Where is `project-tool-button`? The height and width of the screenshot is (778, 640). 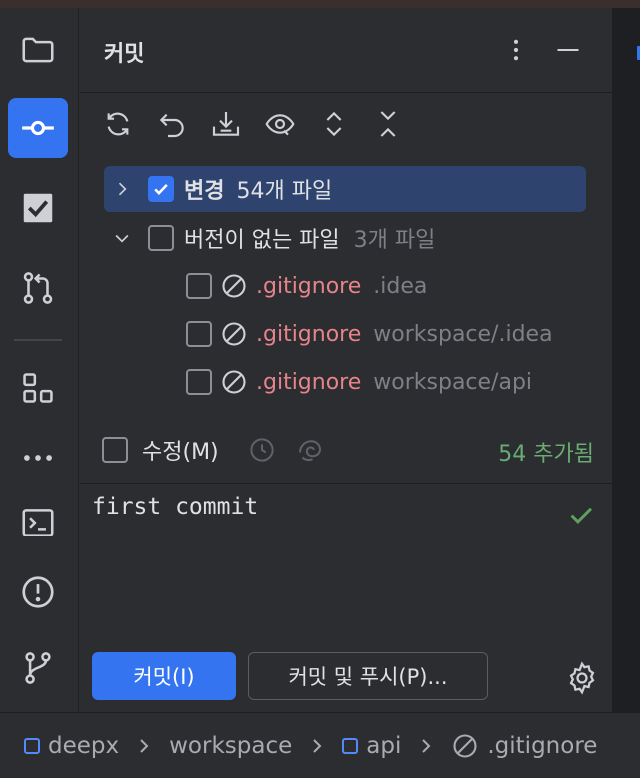
project-tool-button is located at coordinates (38, 50).